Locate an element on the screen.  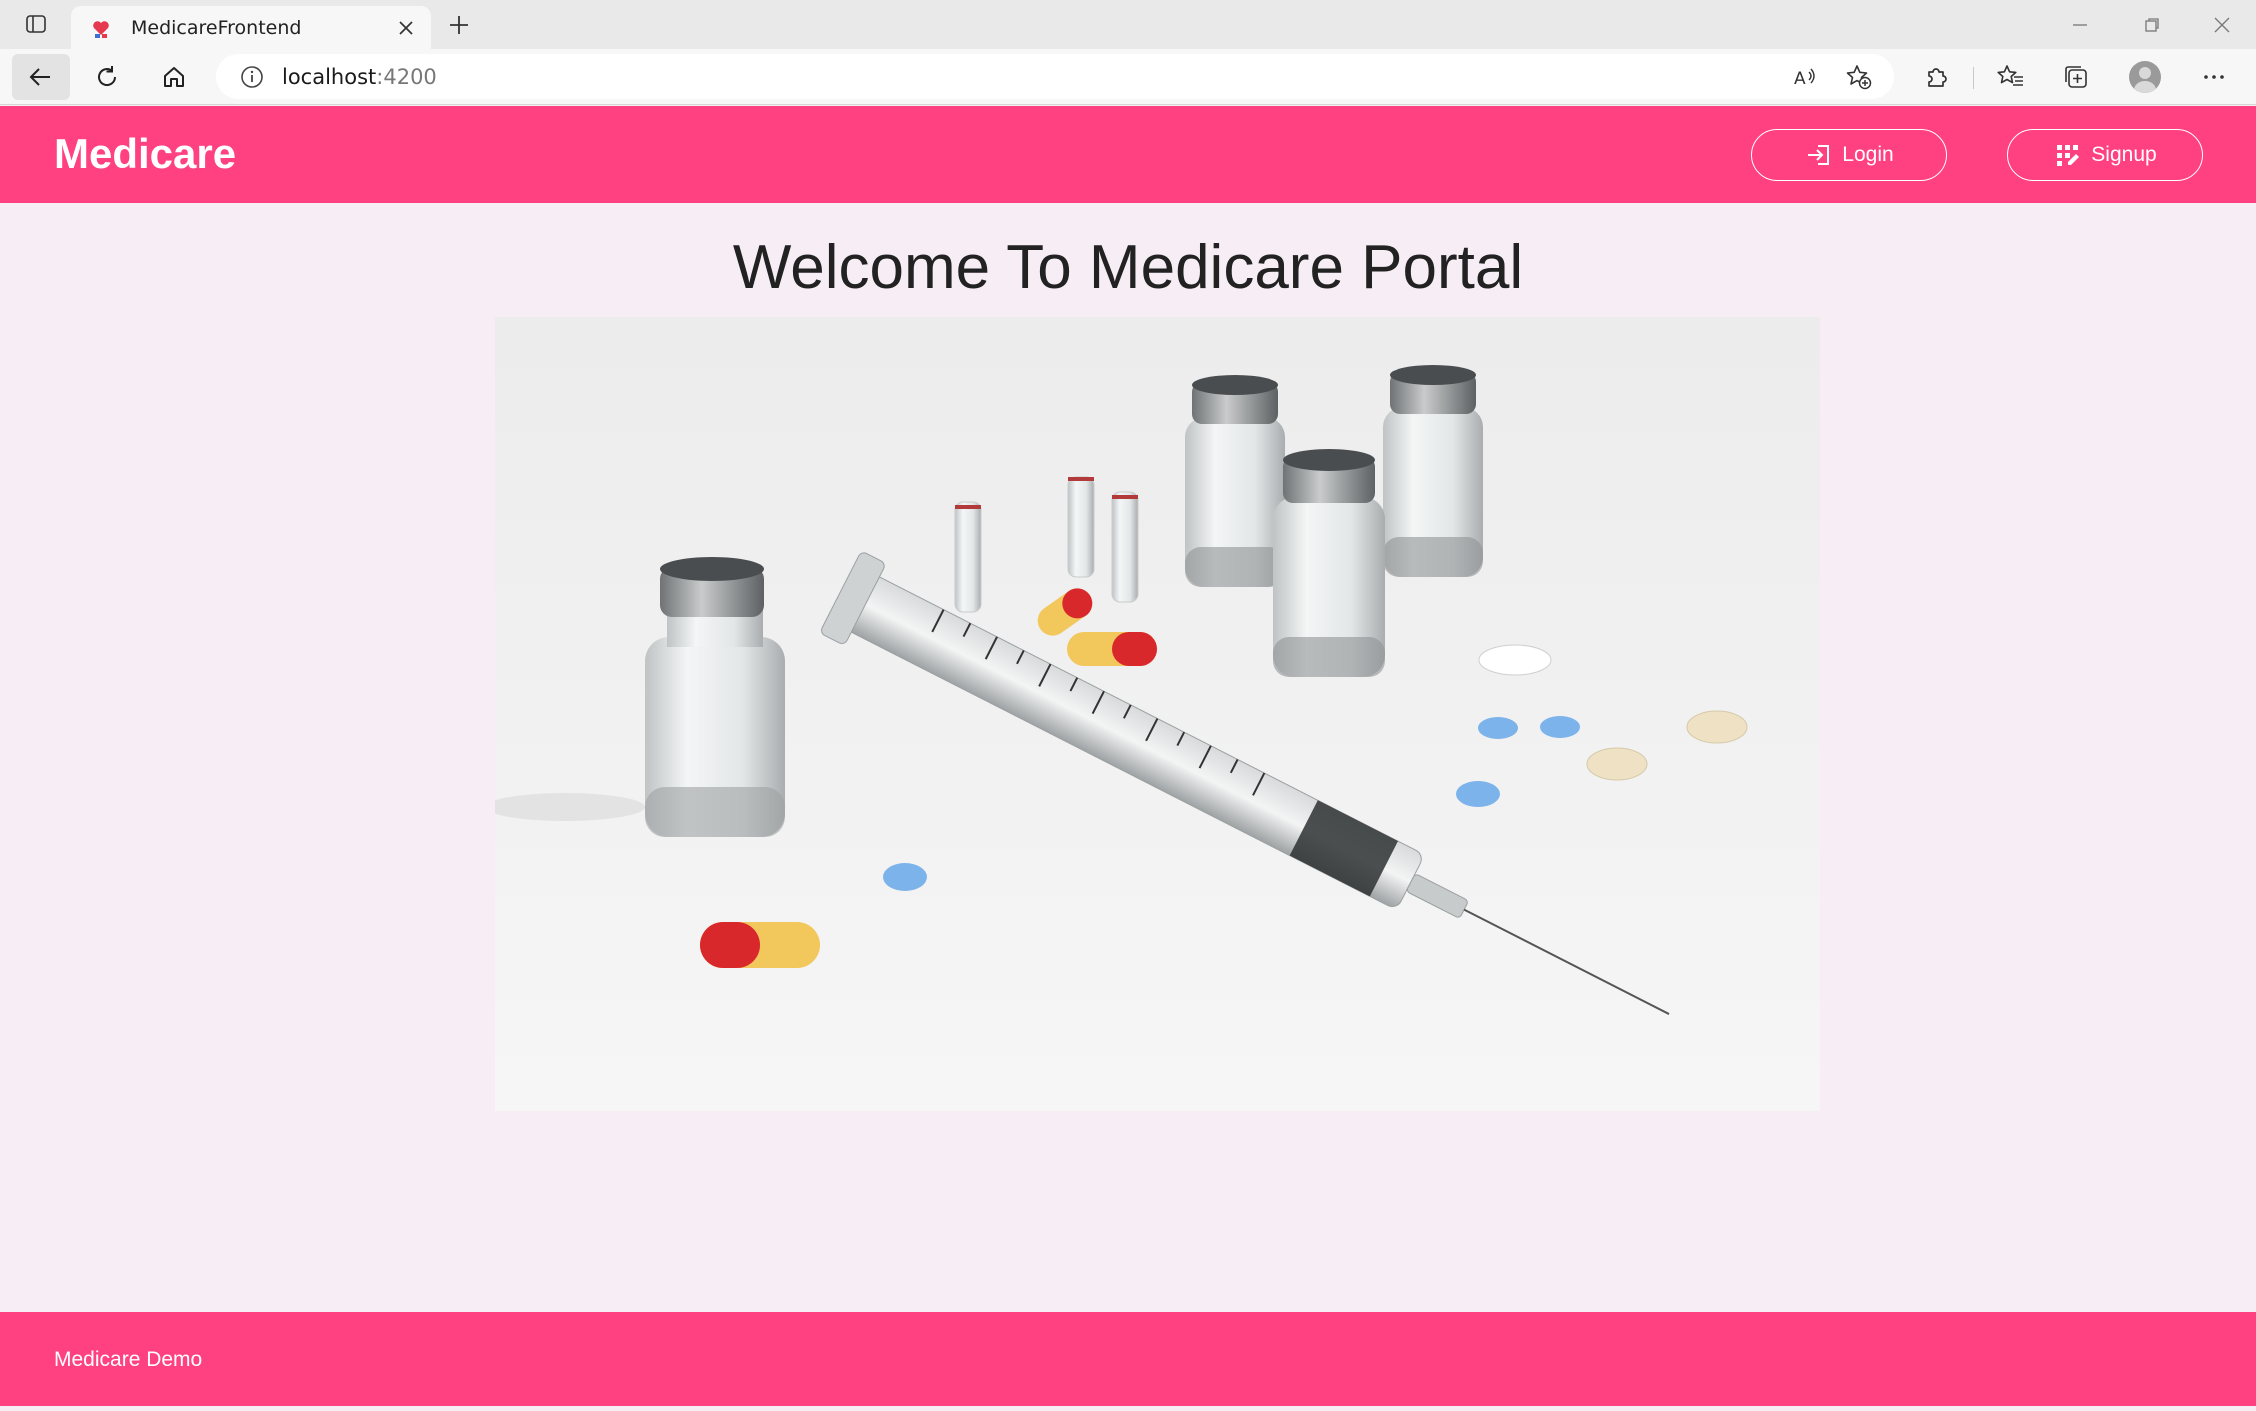
avatar is located at coordinates (2145, 77).